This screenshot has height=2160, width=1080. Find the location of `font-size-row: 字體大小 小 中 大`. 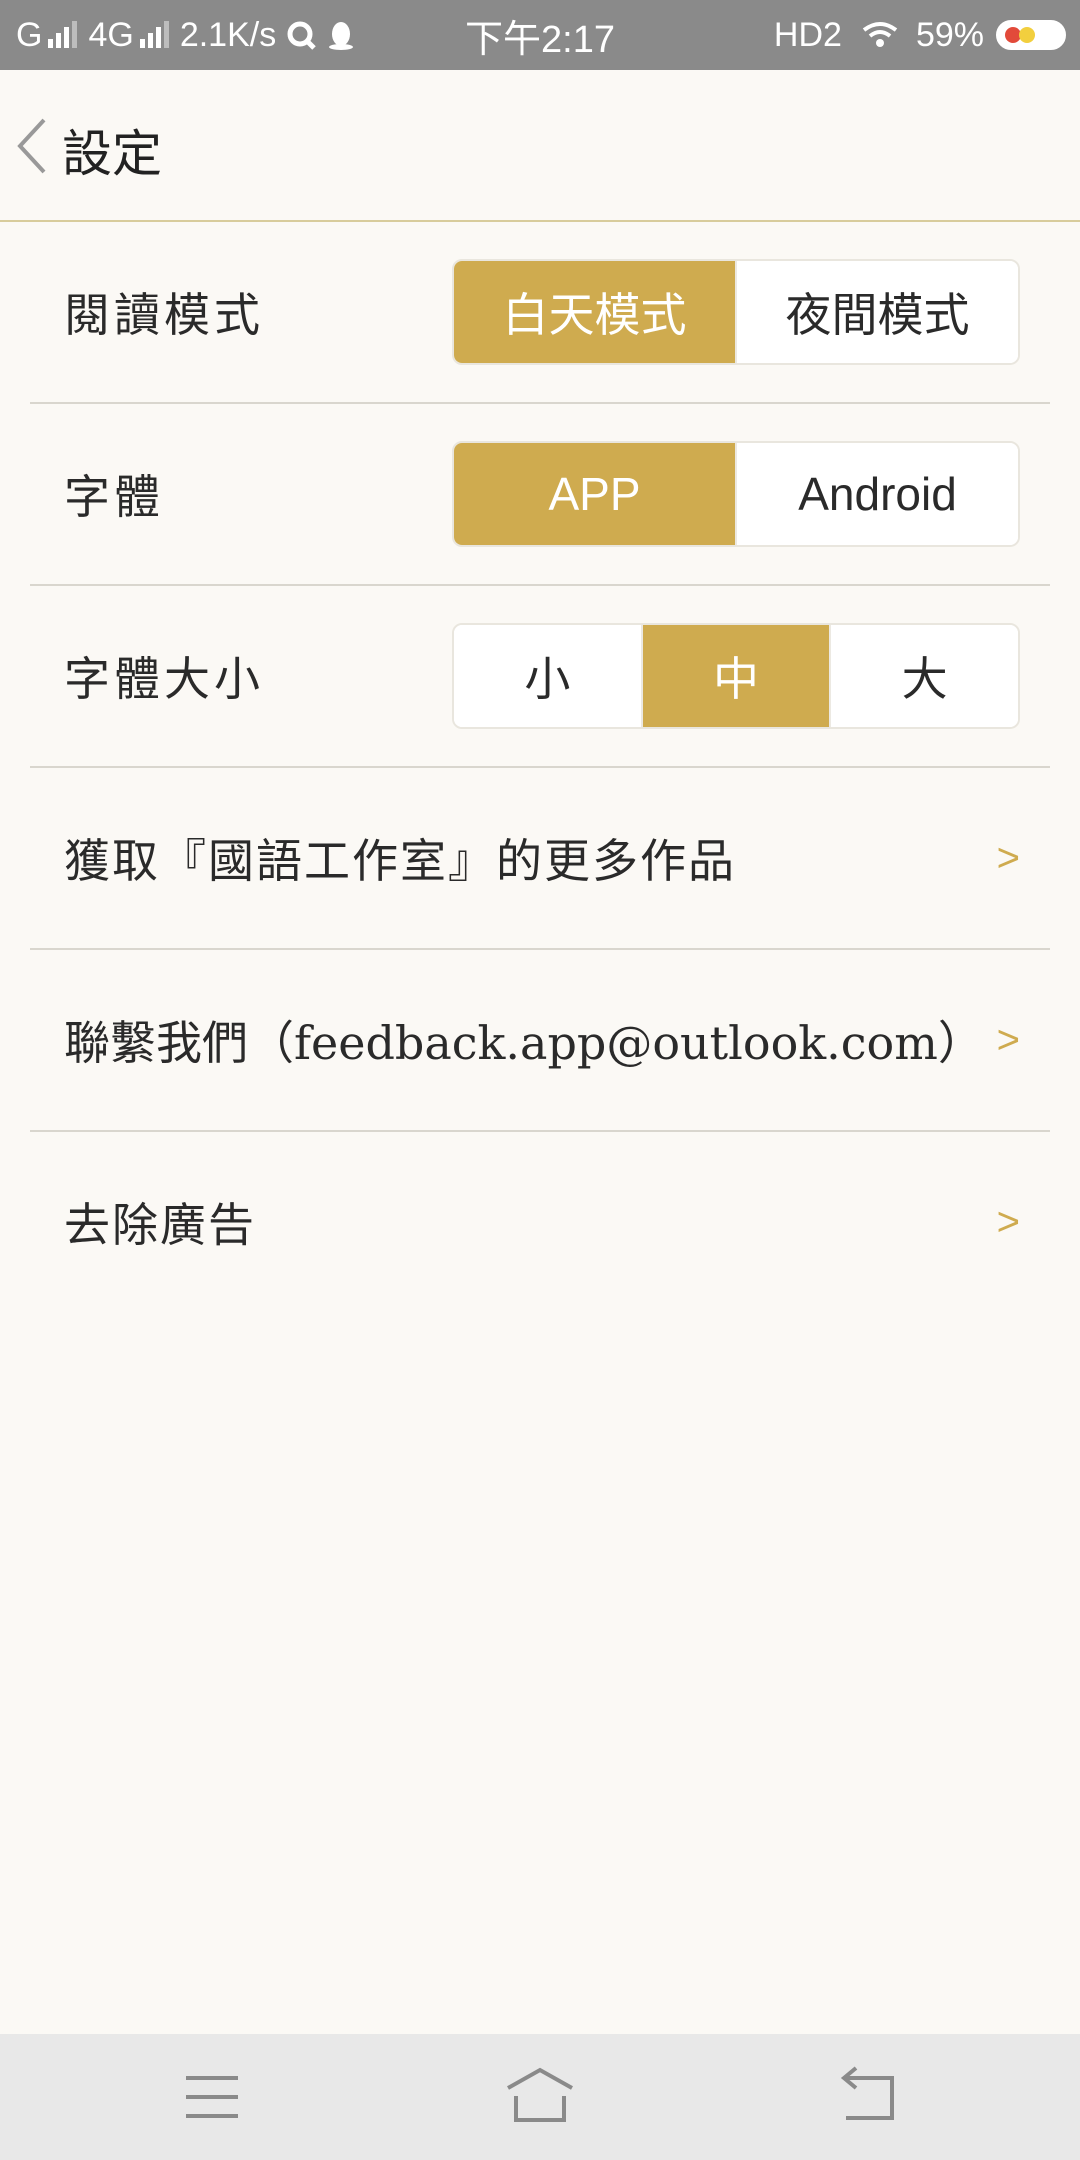

font-size-row: 字體大小 小 中 大 is located at coordinates (540, 677).